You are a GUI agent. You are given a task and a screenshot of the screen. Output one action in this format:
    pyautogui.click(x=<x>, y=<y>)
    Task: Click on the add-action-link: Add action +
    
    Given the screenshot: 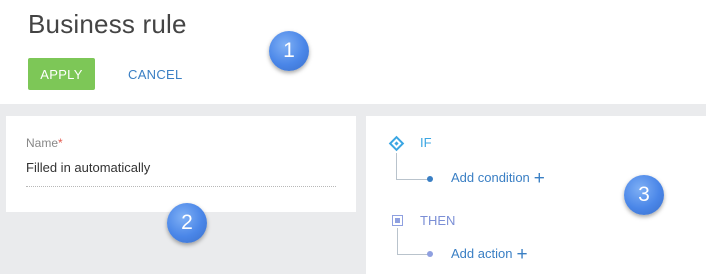 What is the action you would take?
    pyautogui.click(x=489, y=254)
    